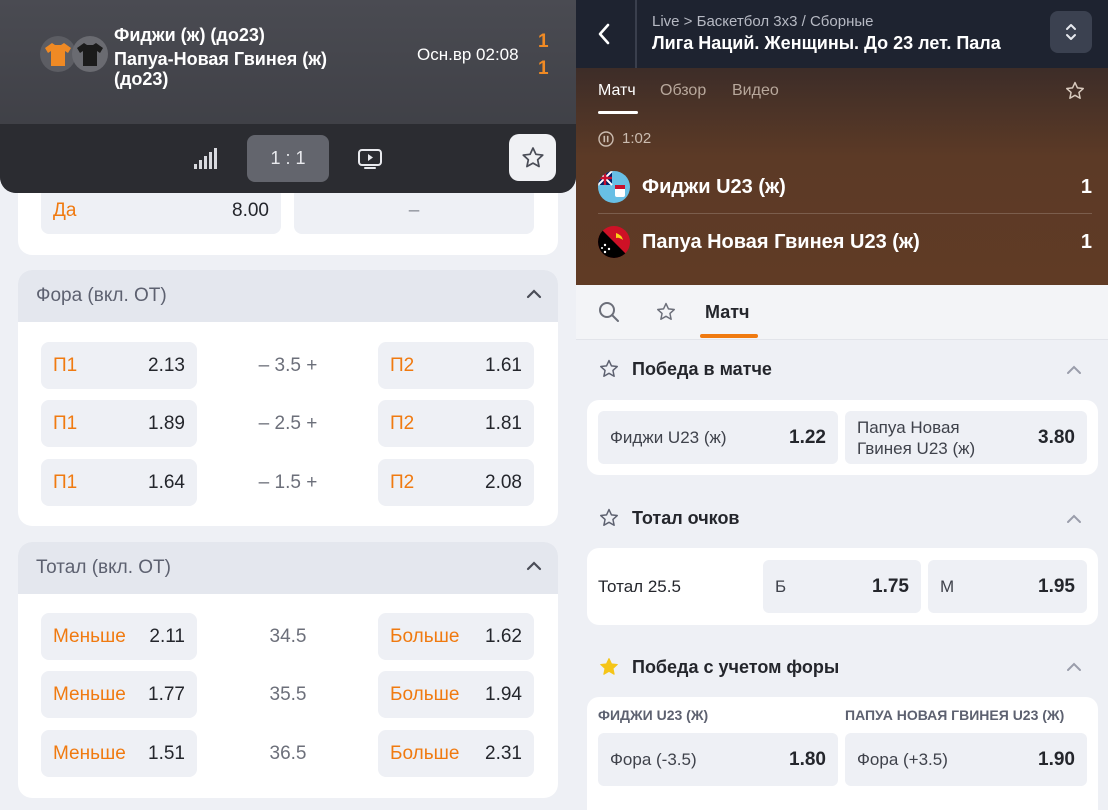 The image size is (1108, 810). I want to click on total-under-cell: Меньше 2.11, so click(119, 636).